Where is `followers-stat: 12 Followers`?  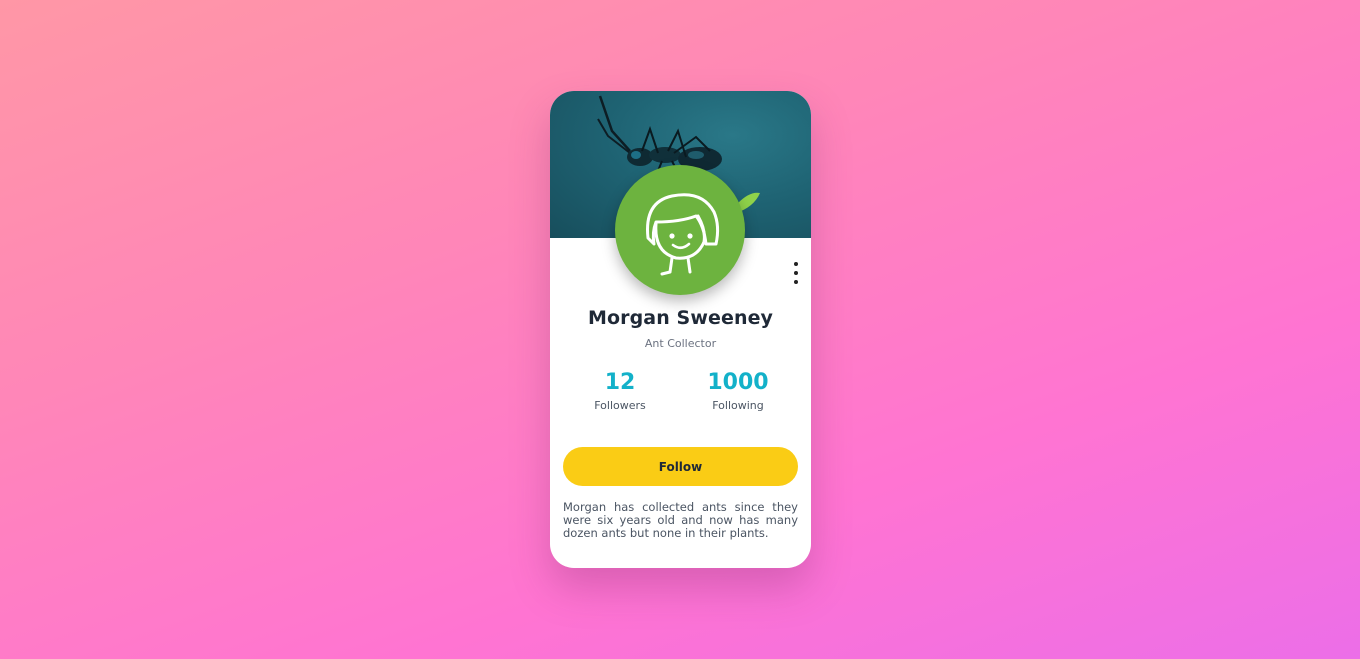
followers-stat: 12 Followers is located at coordinates (620, 390).